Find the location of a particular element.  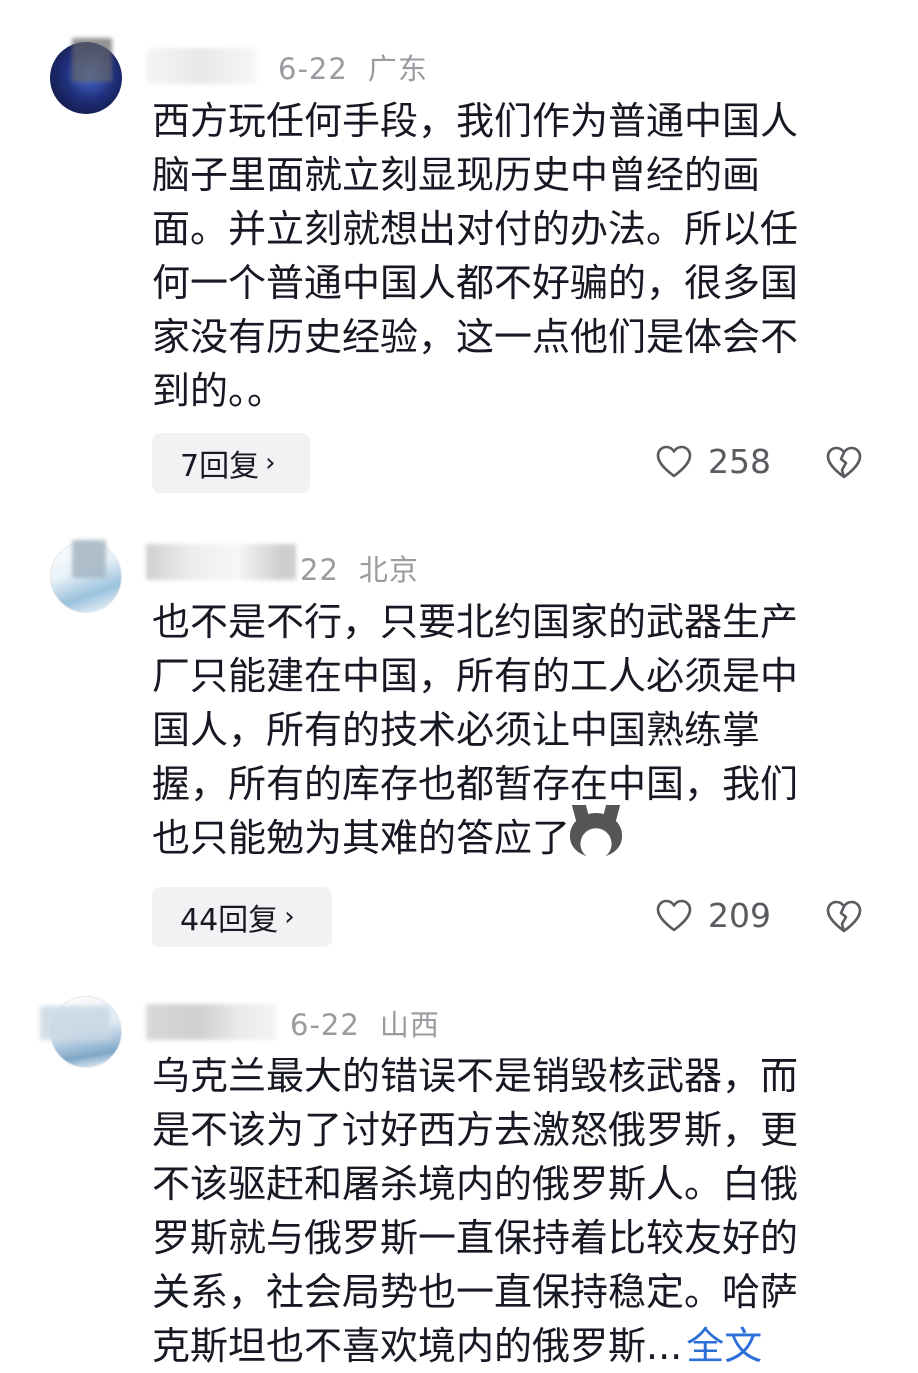

comment-line: 厂只能建在中国，所有的工人必须是中 is located at coordinates (475, 676).